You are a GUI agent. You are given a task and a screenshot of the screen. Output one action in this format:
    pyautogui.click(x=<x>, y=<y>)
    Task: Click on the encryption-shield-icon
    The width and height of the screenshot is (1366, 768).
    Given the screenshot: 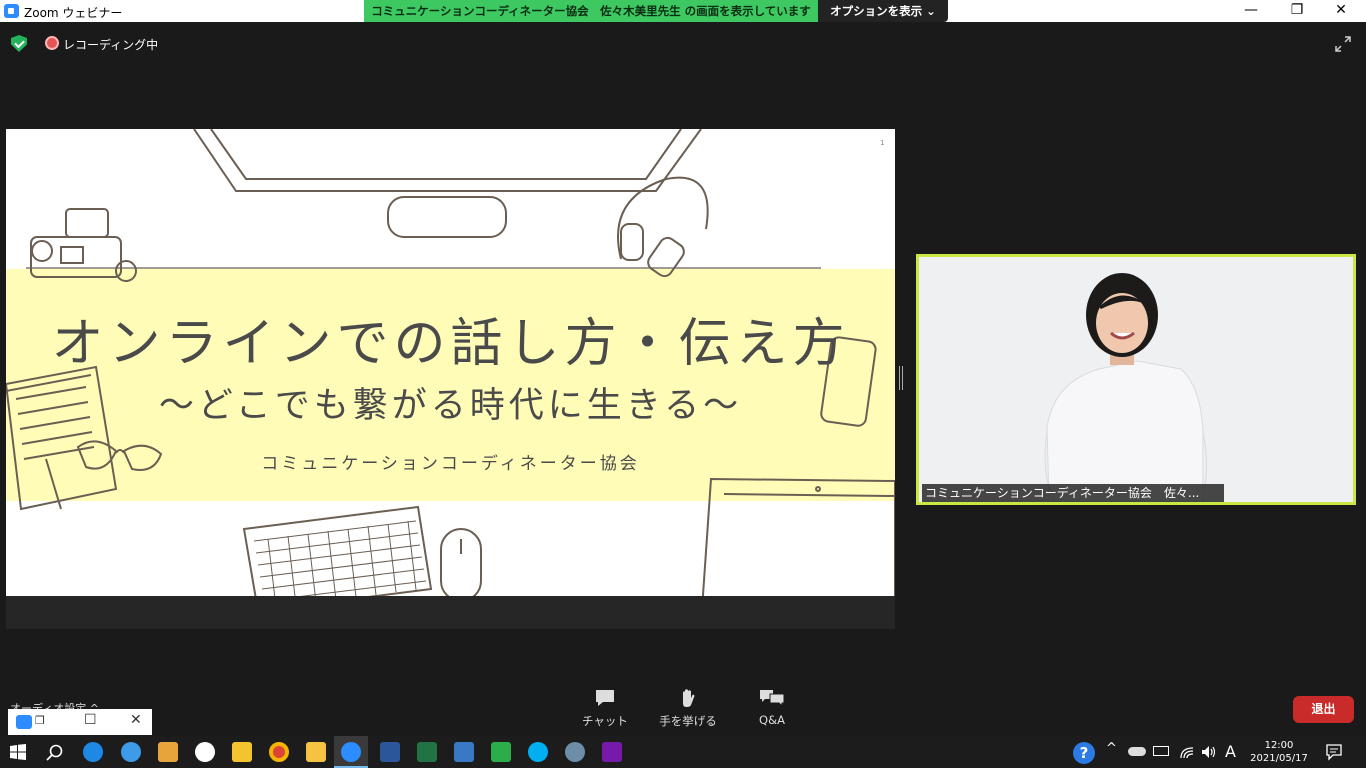 What is the action you would take?
    pyautogui.click(x=19, y=43)
    